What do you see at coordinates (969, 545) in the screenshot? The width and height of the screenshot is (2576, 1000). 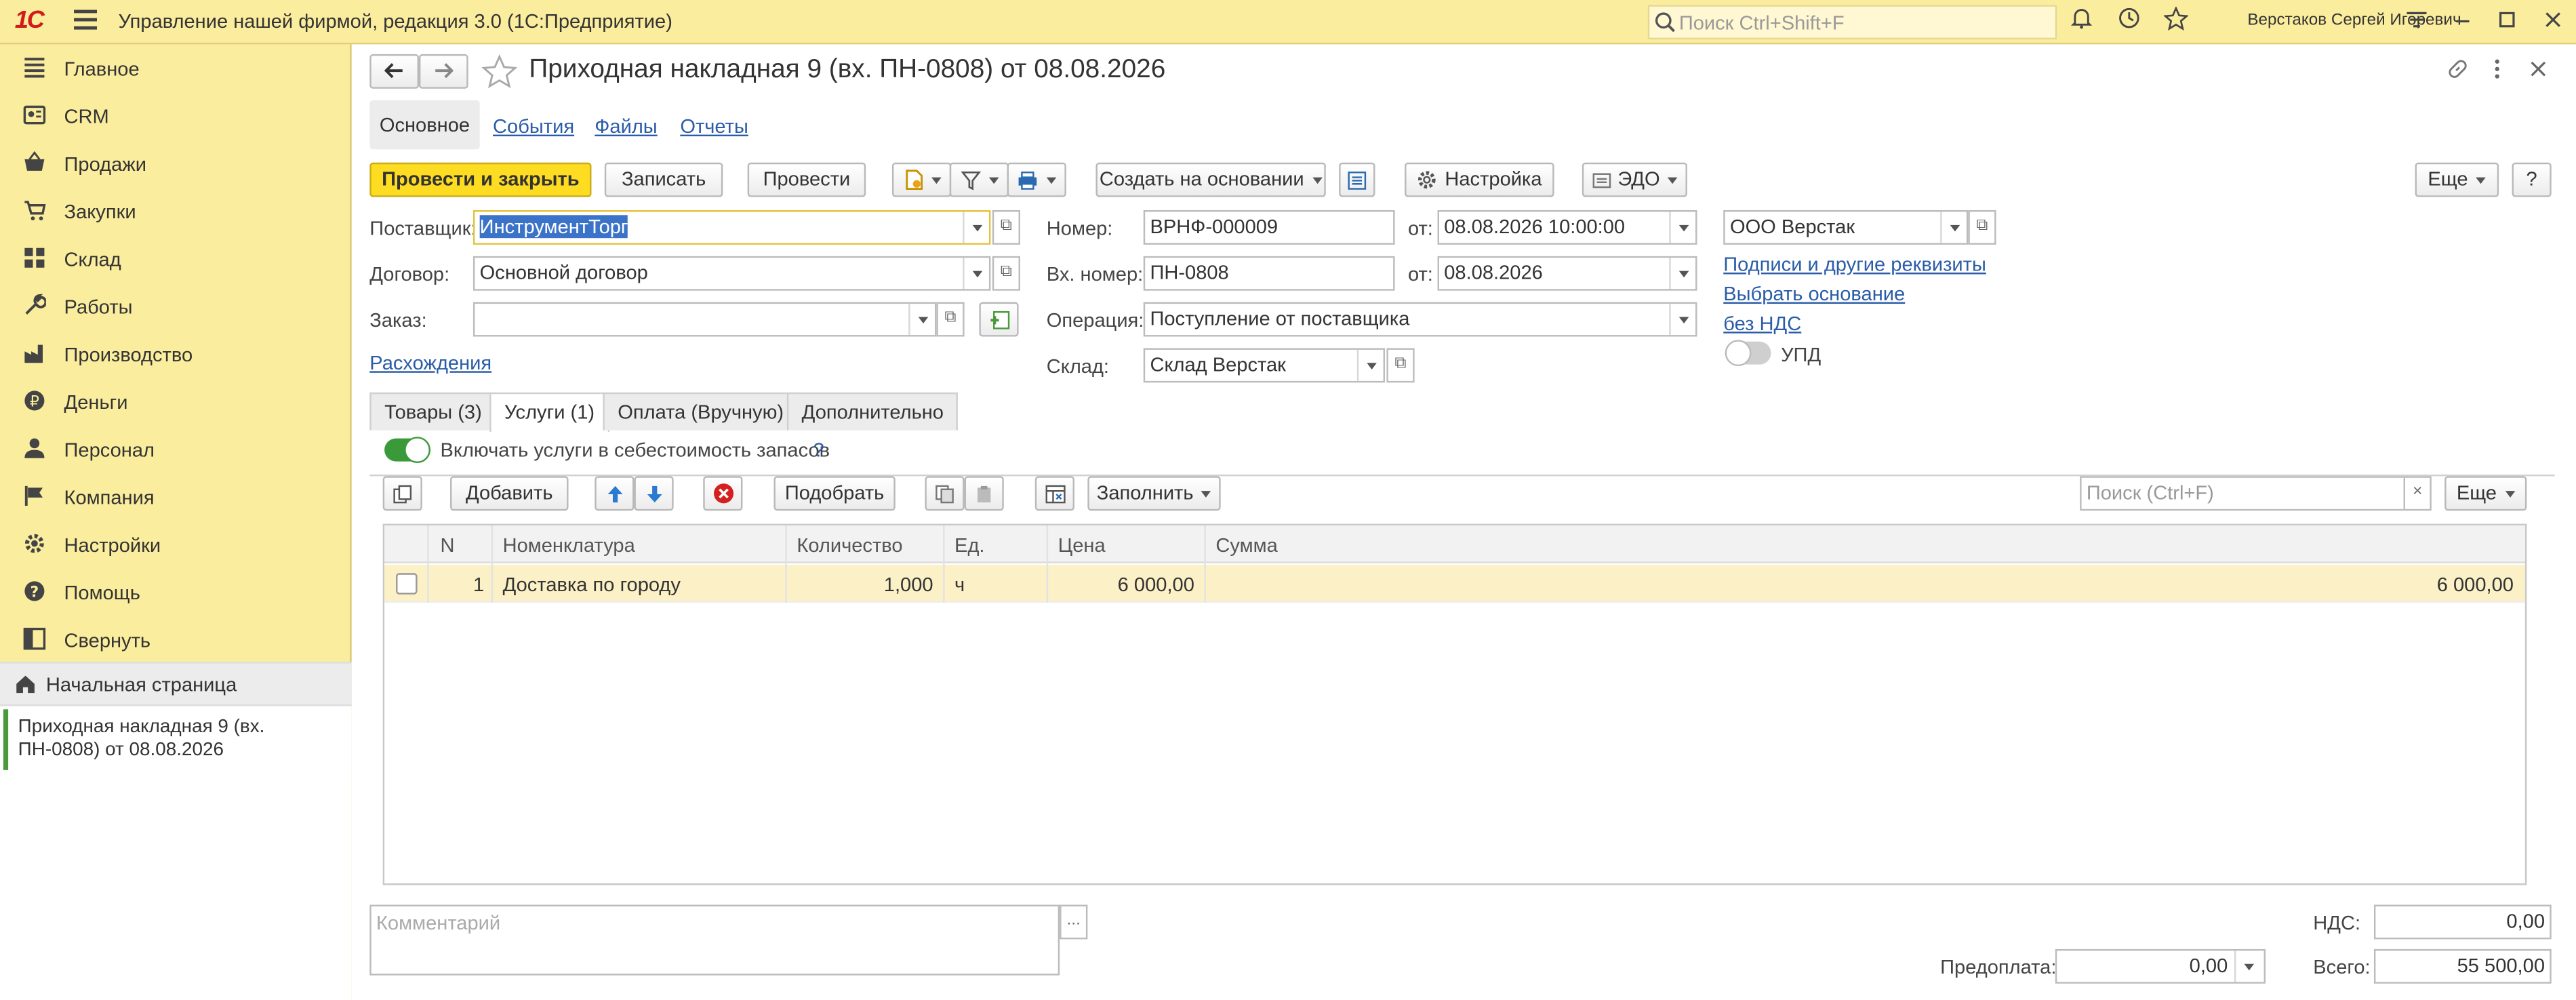 I see `column-unit: Ед.` at bounding box center [969, 545].